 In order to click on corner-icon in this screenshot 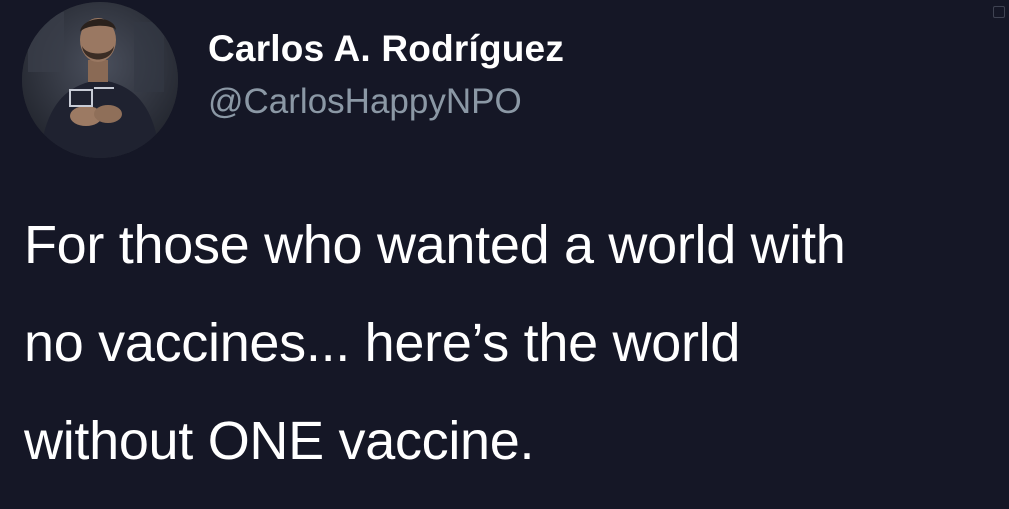, I will do `click(999, 12)`.